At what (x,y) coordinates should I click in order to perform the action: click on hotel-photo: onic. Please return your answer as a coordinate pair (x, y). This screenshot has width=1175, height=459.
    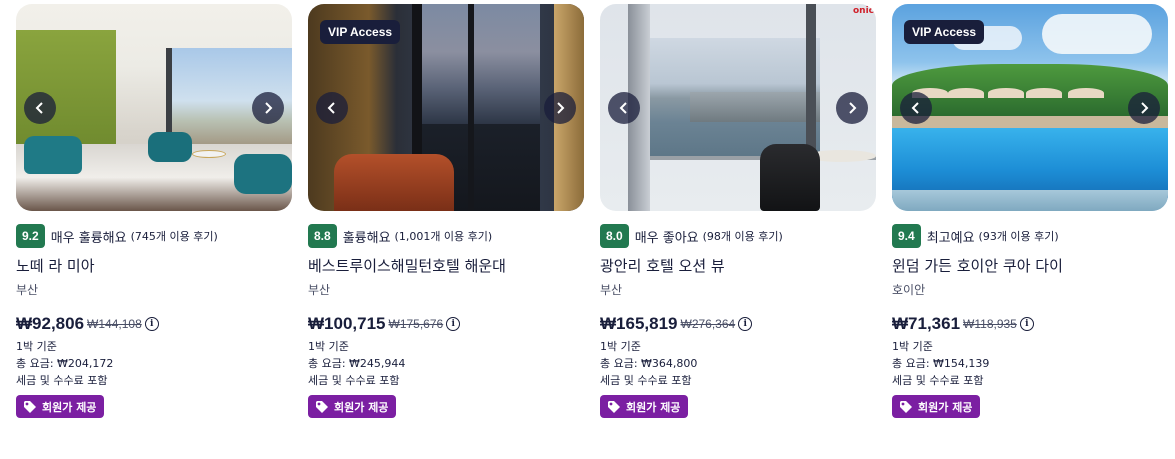
    Looking at the image, I should click on (738, 107).